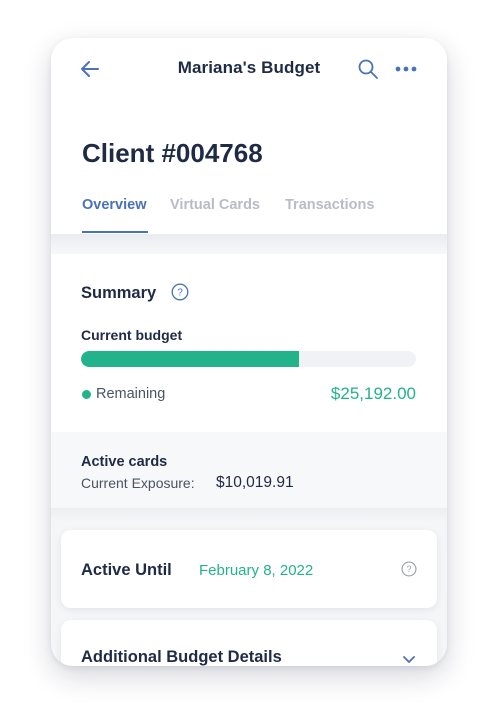 Image resolution: width=500 pixels, height=728 pixels. Describe the element at coordinates (406, 69) in the screenshot. I see `more-horizontal-icon` at that location.